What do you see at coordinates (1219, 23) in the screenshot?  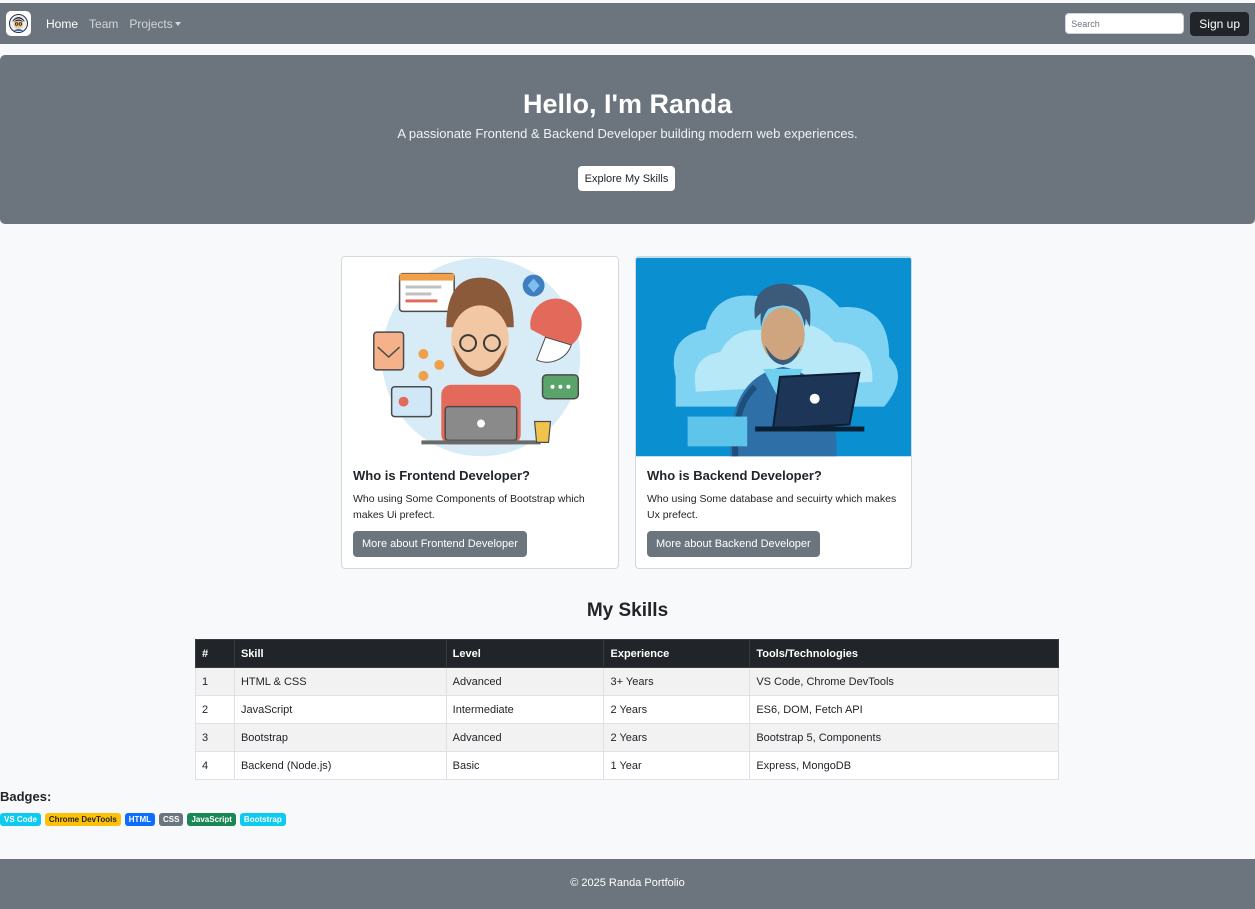 I see `signup-button: Sign up` at bounding box center [1219, 23].